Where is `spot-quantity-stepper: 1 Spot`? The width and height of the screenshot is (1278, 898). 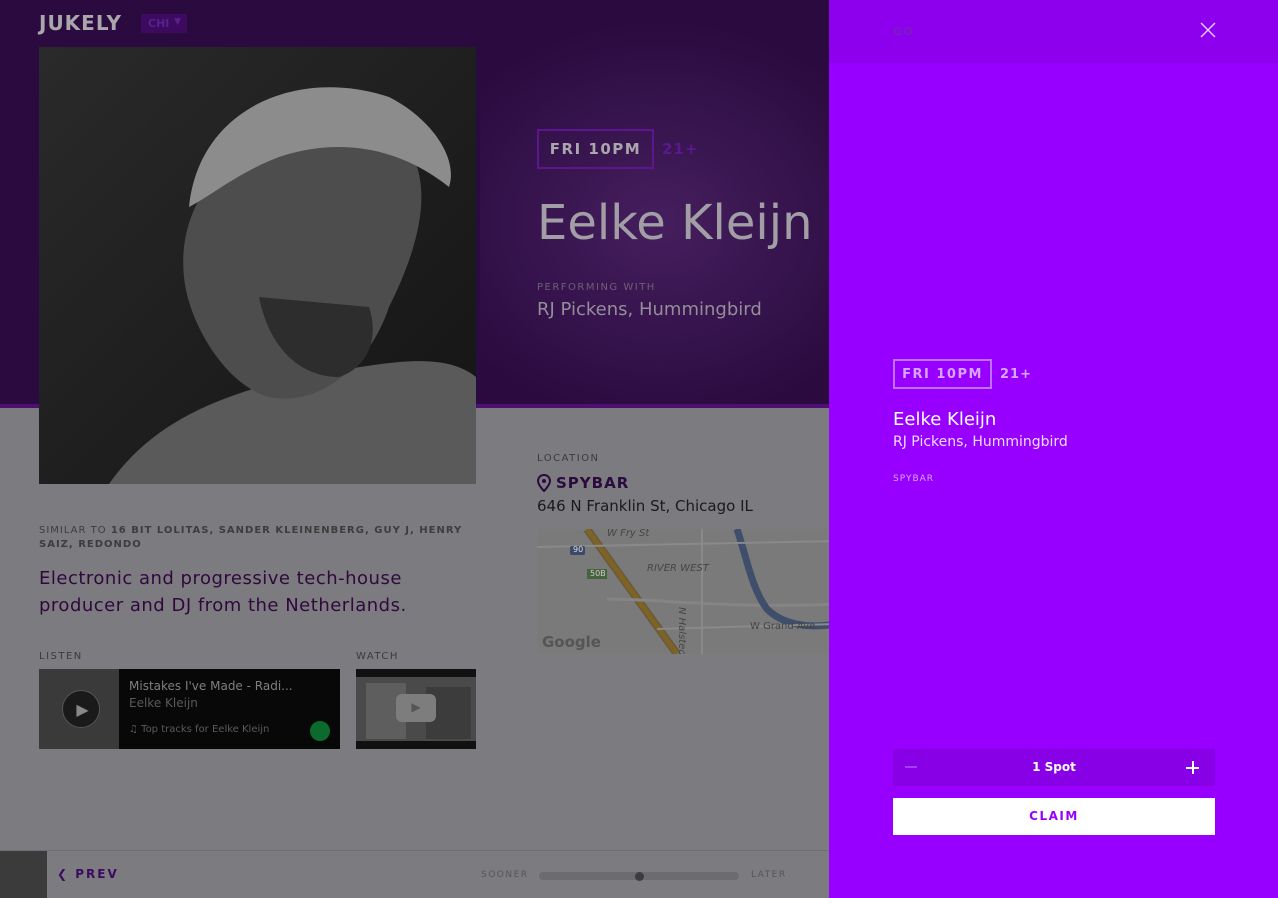 spot-quantity-stepper: 1 Spot is located at coordinates (1054, 767).